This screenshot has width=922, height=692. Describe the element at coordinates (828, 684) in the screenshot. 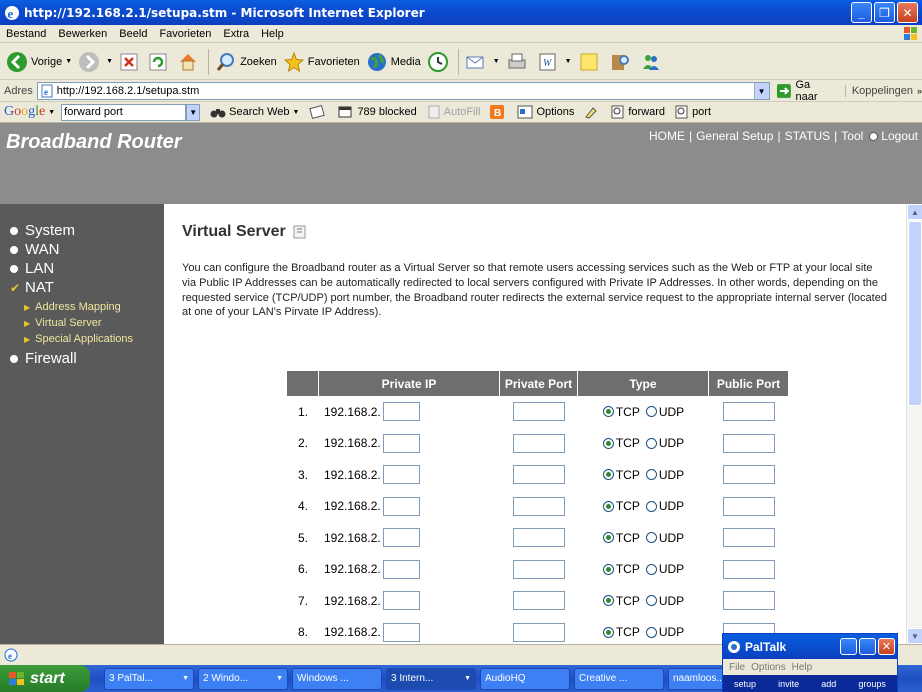

I see `paltalk-add-button: add` at that location.